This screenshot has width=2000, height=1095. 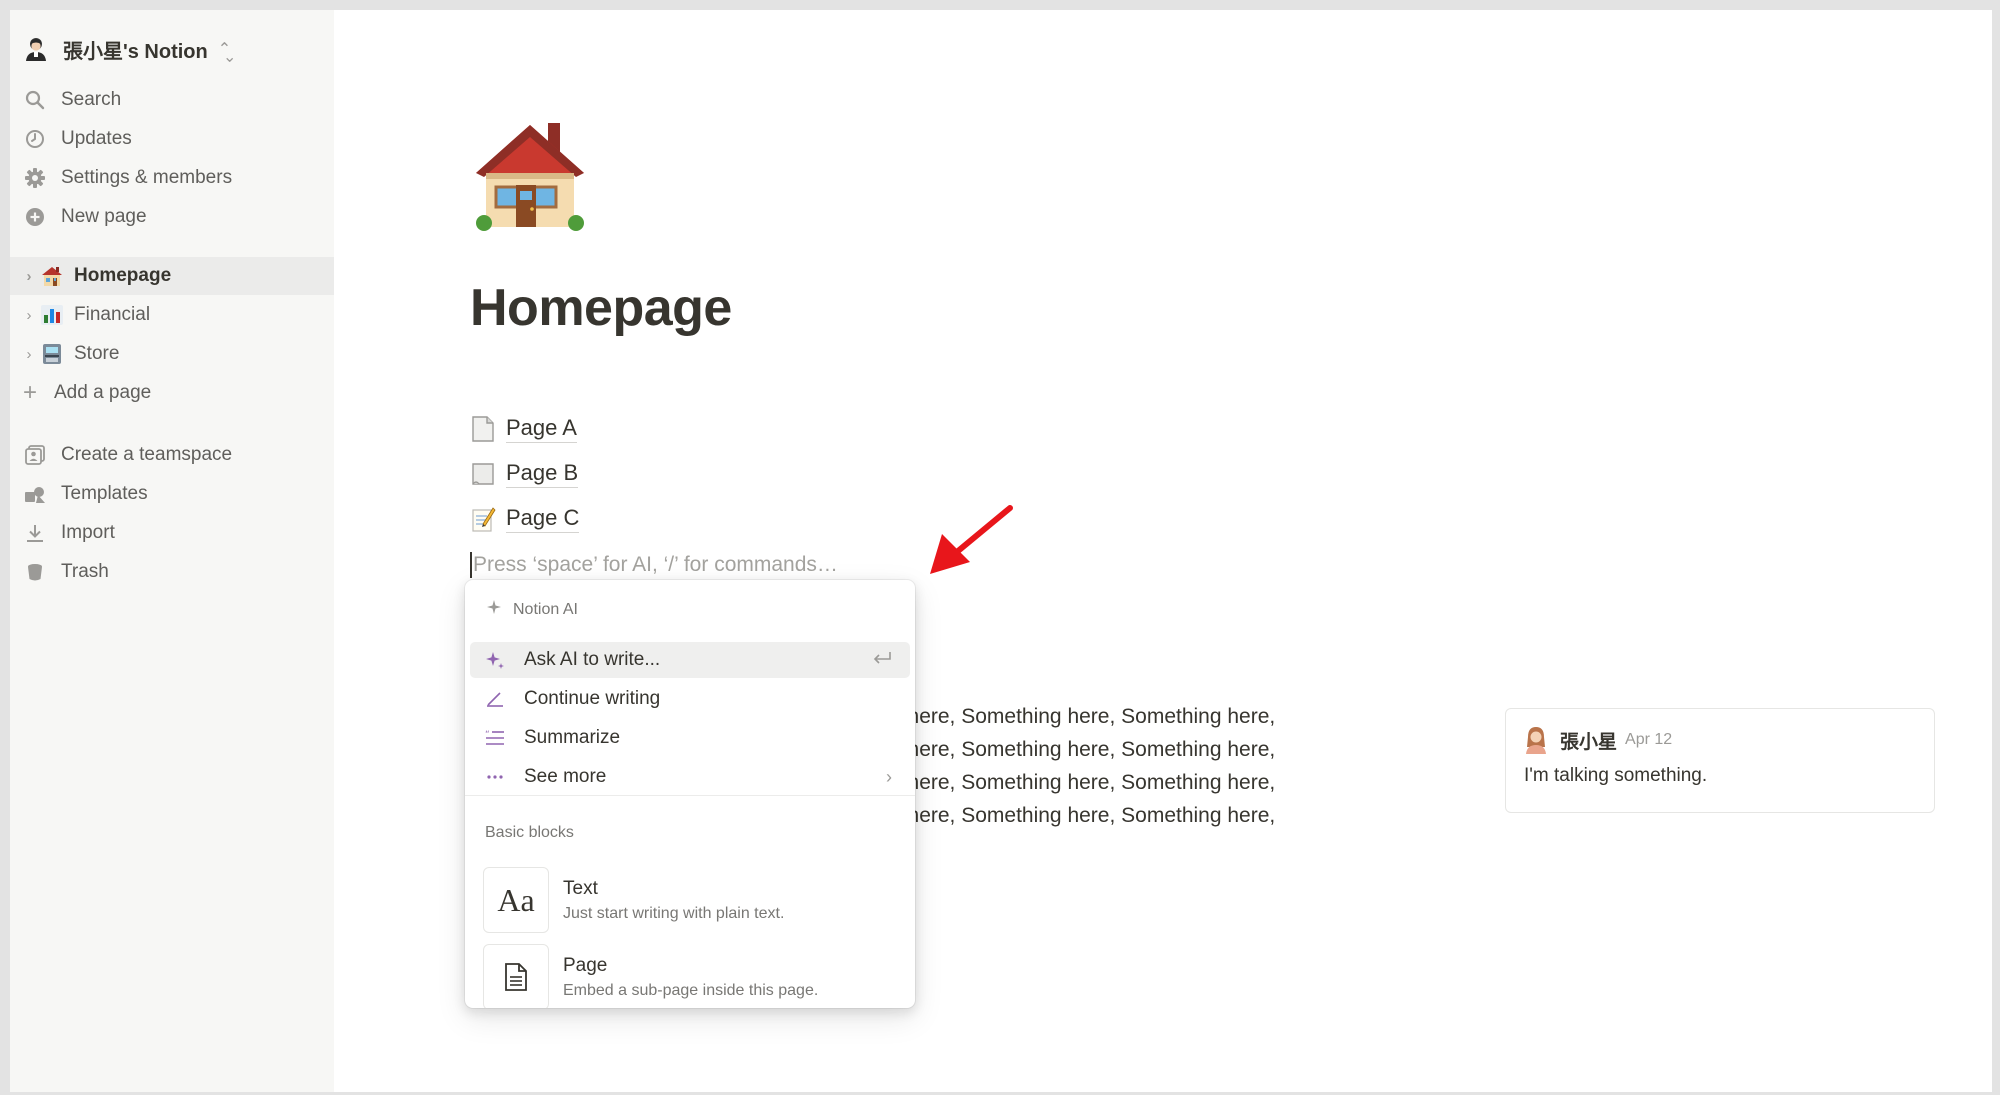 What do you see at coordinates (673, 900) in the screenshot?
I see `block-option-text-info: Text Just start writing with plain text.` at bounding box center [673, 900].